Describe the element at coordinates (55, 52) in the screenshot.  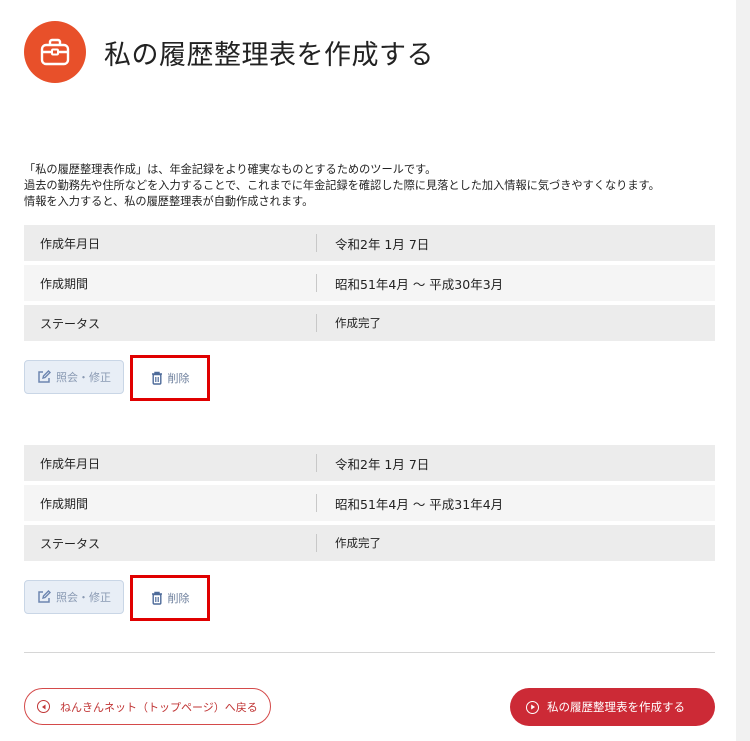
I see `toolbox-icon` at that location.